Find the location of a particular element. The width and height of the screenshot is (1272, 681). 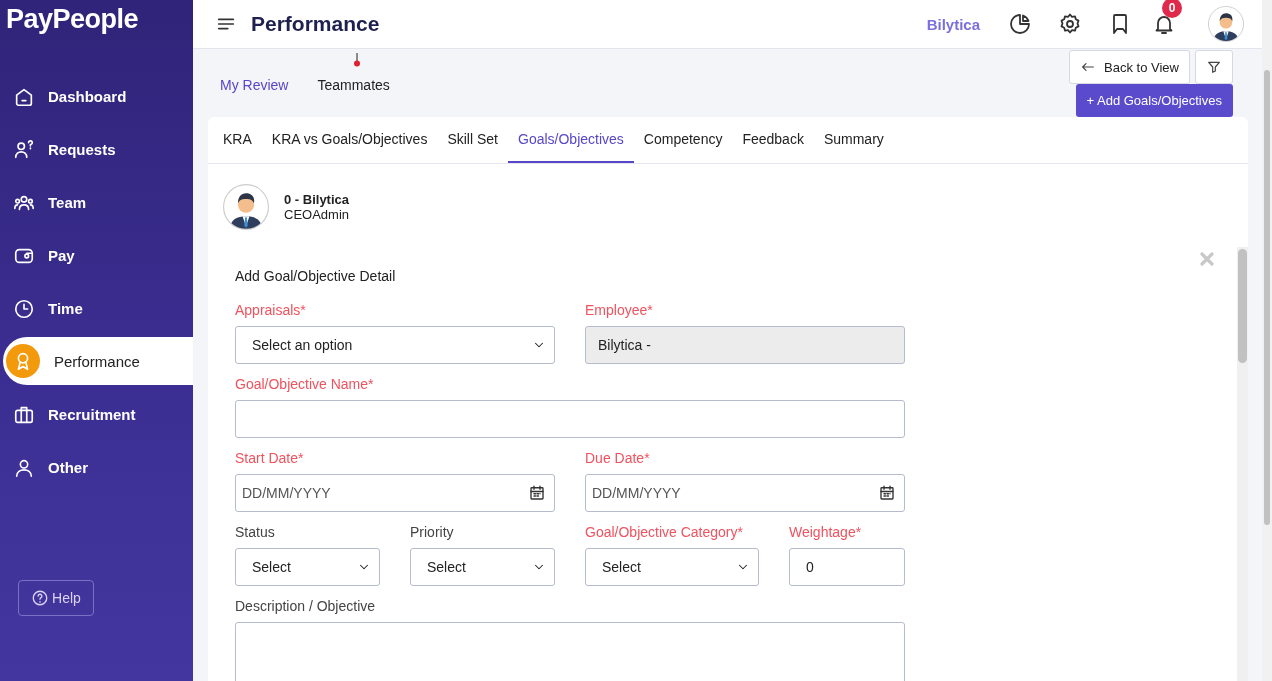

page-scrollbar is located at coordinates (1267, 340).